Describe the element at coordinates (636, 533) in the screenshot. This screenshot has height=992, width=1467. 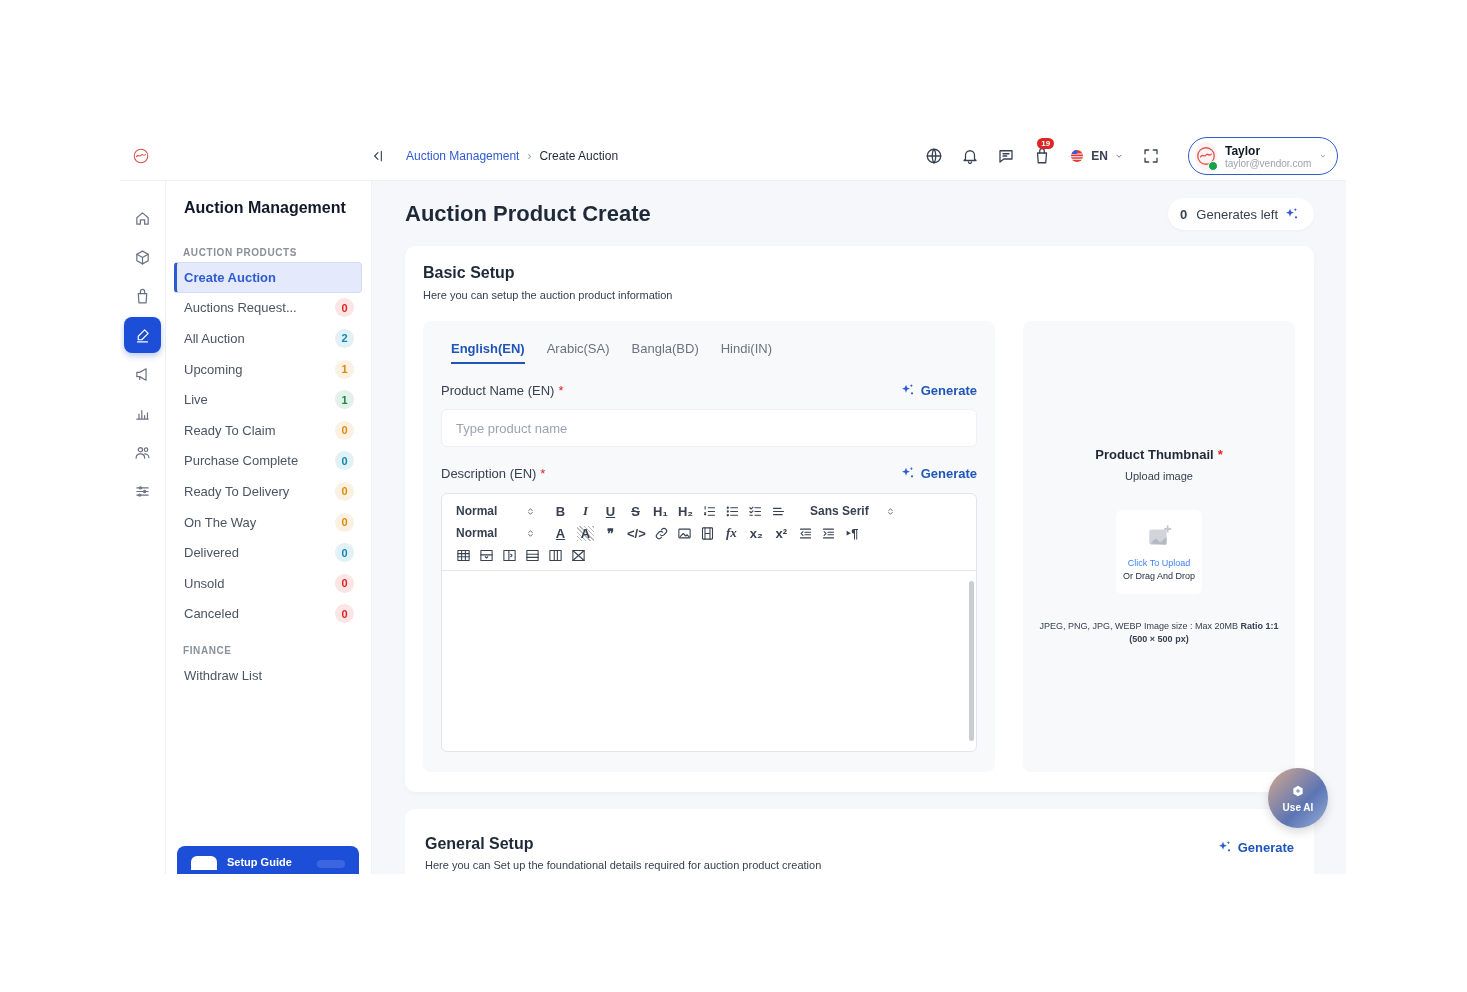
I see `format-button: </>` at that location.